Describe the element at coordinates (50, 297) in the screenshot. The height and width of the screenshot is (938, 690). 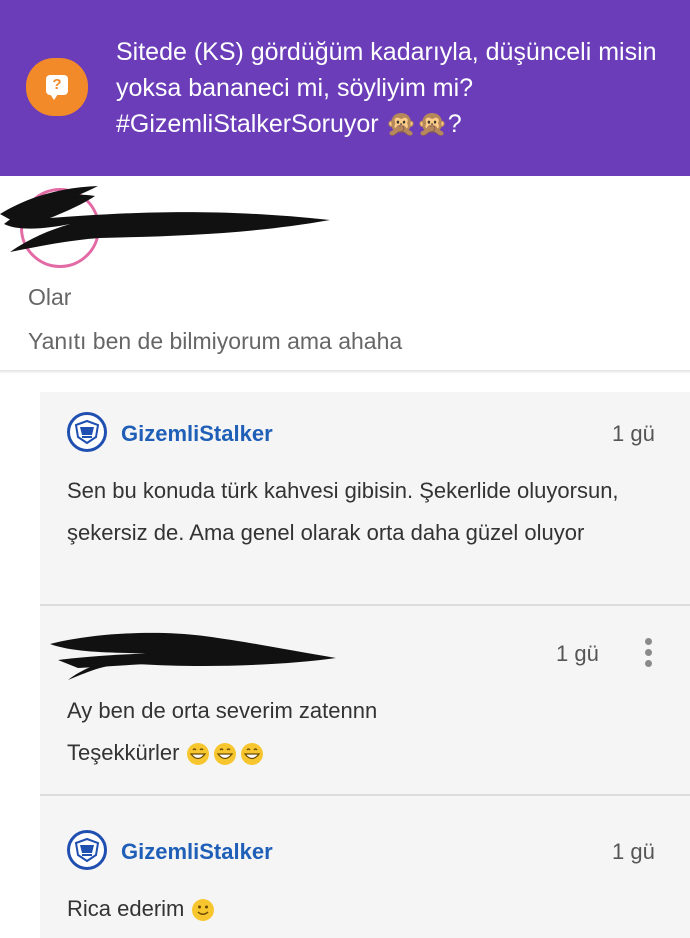
I see `reply-title: Olar` at that location.